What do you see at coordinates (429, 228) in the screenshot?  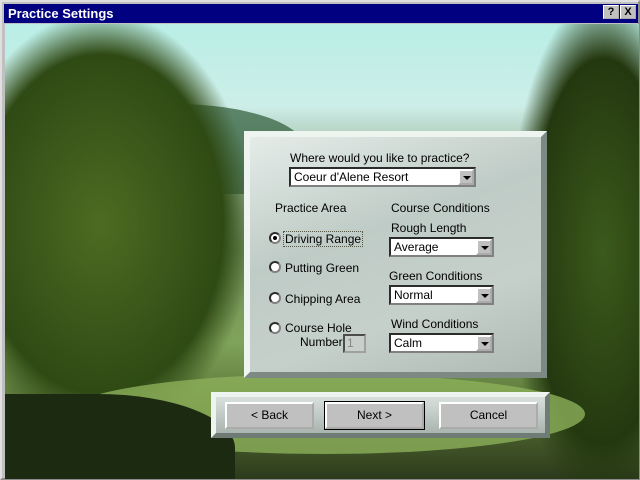 I see `rough-length-label: Rough Length` at bounding box center [429, 228].